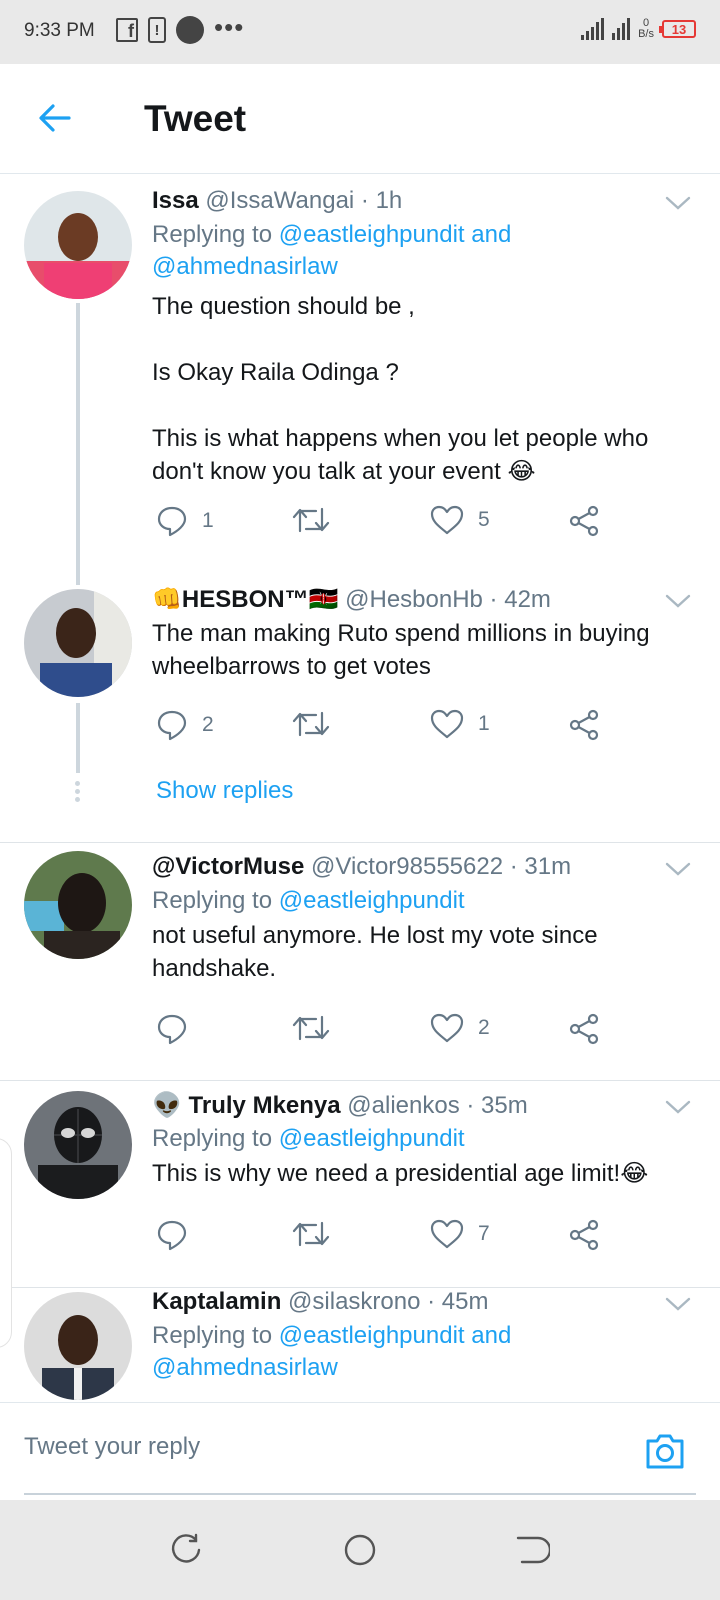 The width and height of the screenshot is (720, 1600). I want to click on tweet-actions: 2, so click(392, 1031).